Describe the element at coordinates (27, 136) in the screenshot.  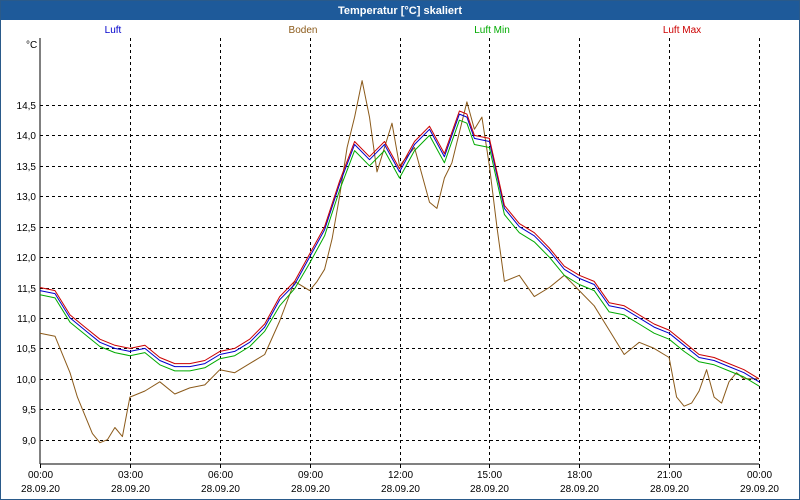
I see `y-tick-label: 14,0` at that location.